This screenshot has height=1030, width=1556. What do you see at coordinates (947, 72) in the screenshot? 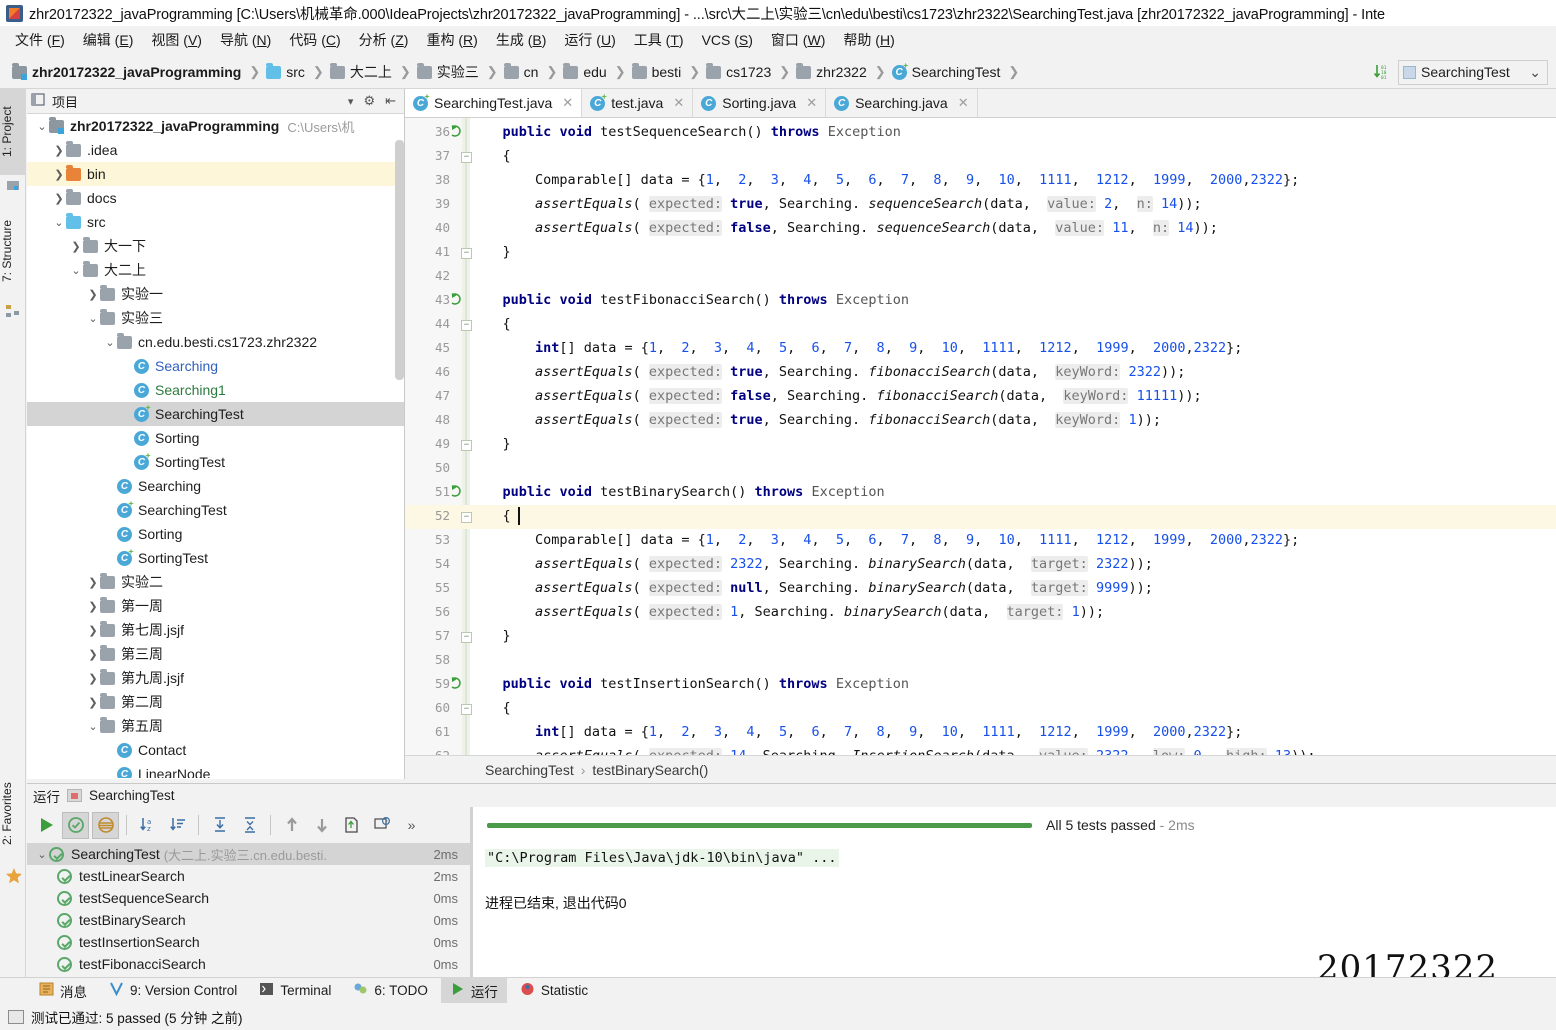
I see `breadcrumb-item-9: C SearchingTest` at bounding box center [947, 72].